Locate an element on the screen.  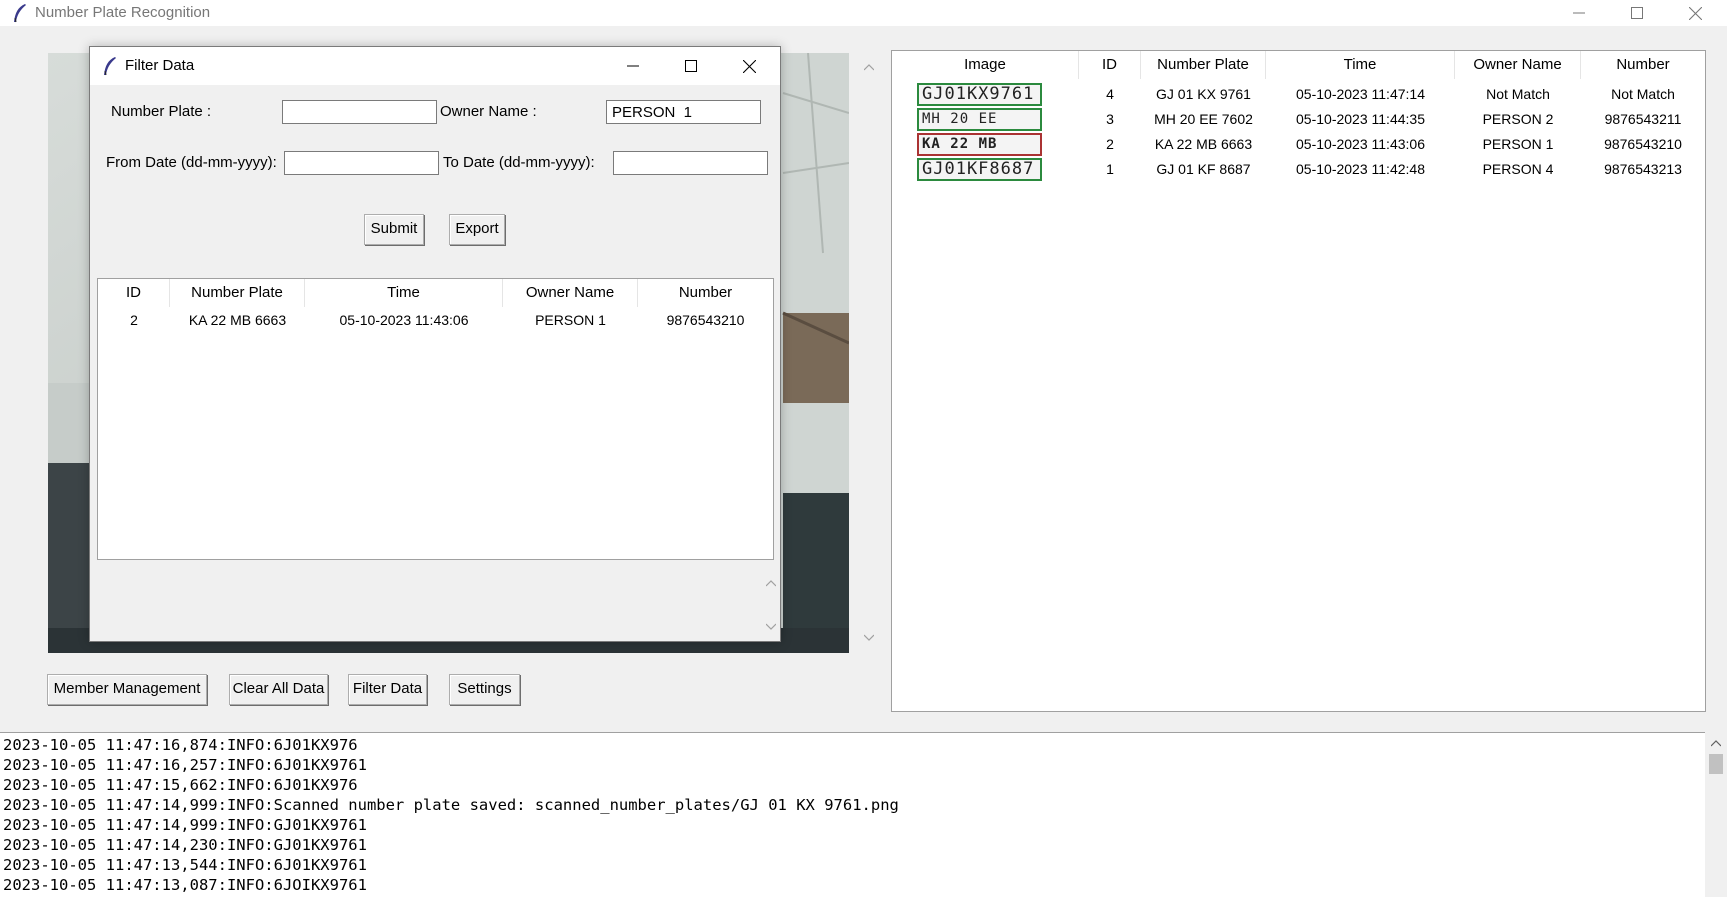
minimize-button is located at coordinates (1579, 13).